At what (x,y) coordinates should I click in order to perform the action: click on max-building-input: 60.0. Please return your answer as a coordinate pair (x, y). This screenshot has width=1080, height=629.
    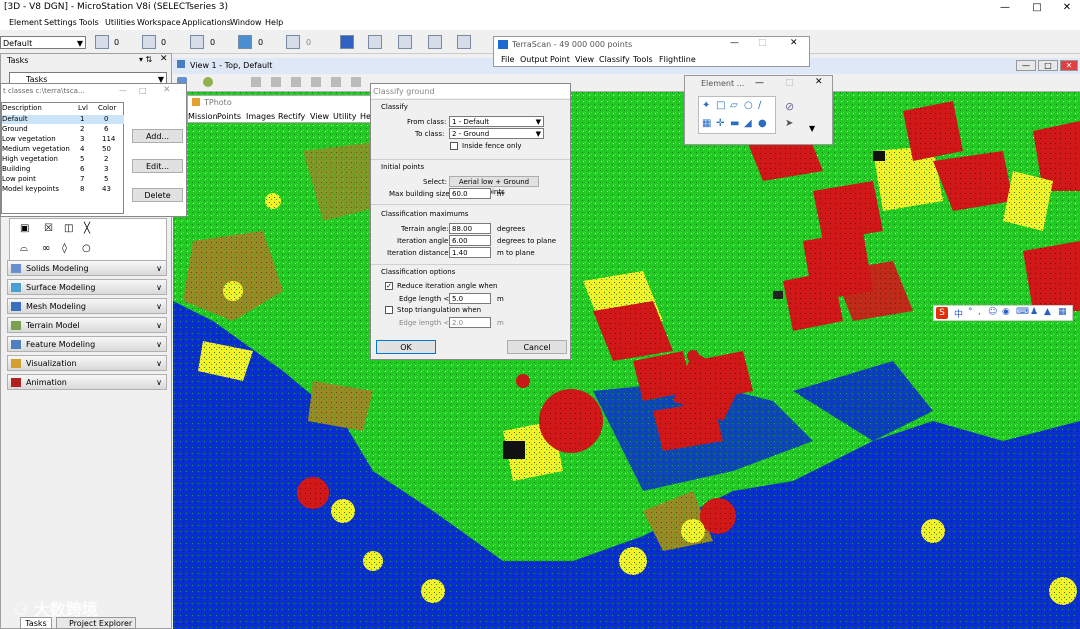
    Looking at the image, I should click on (470, 193).